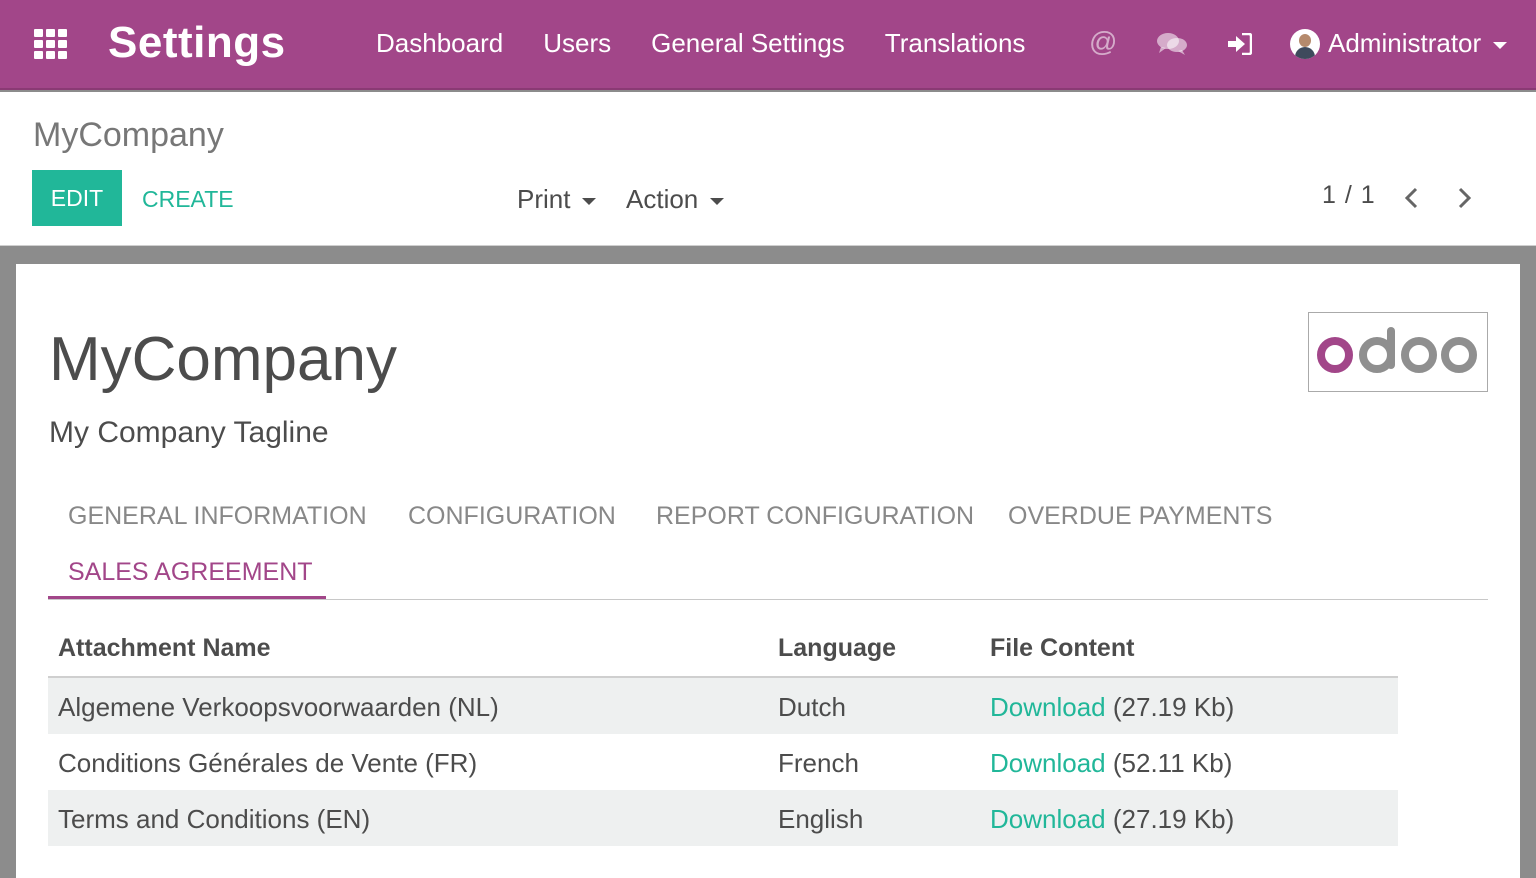  I want to click on active-tab-indicator, so click(187, 597).